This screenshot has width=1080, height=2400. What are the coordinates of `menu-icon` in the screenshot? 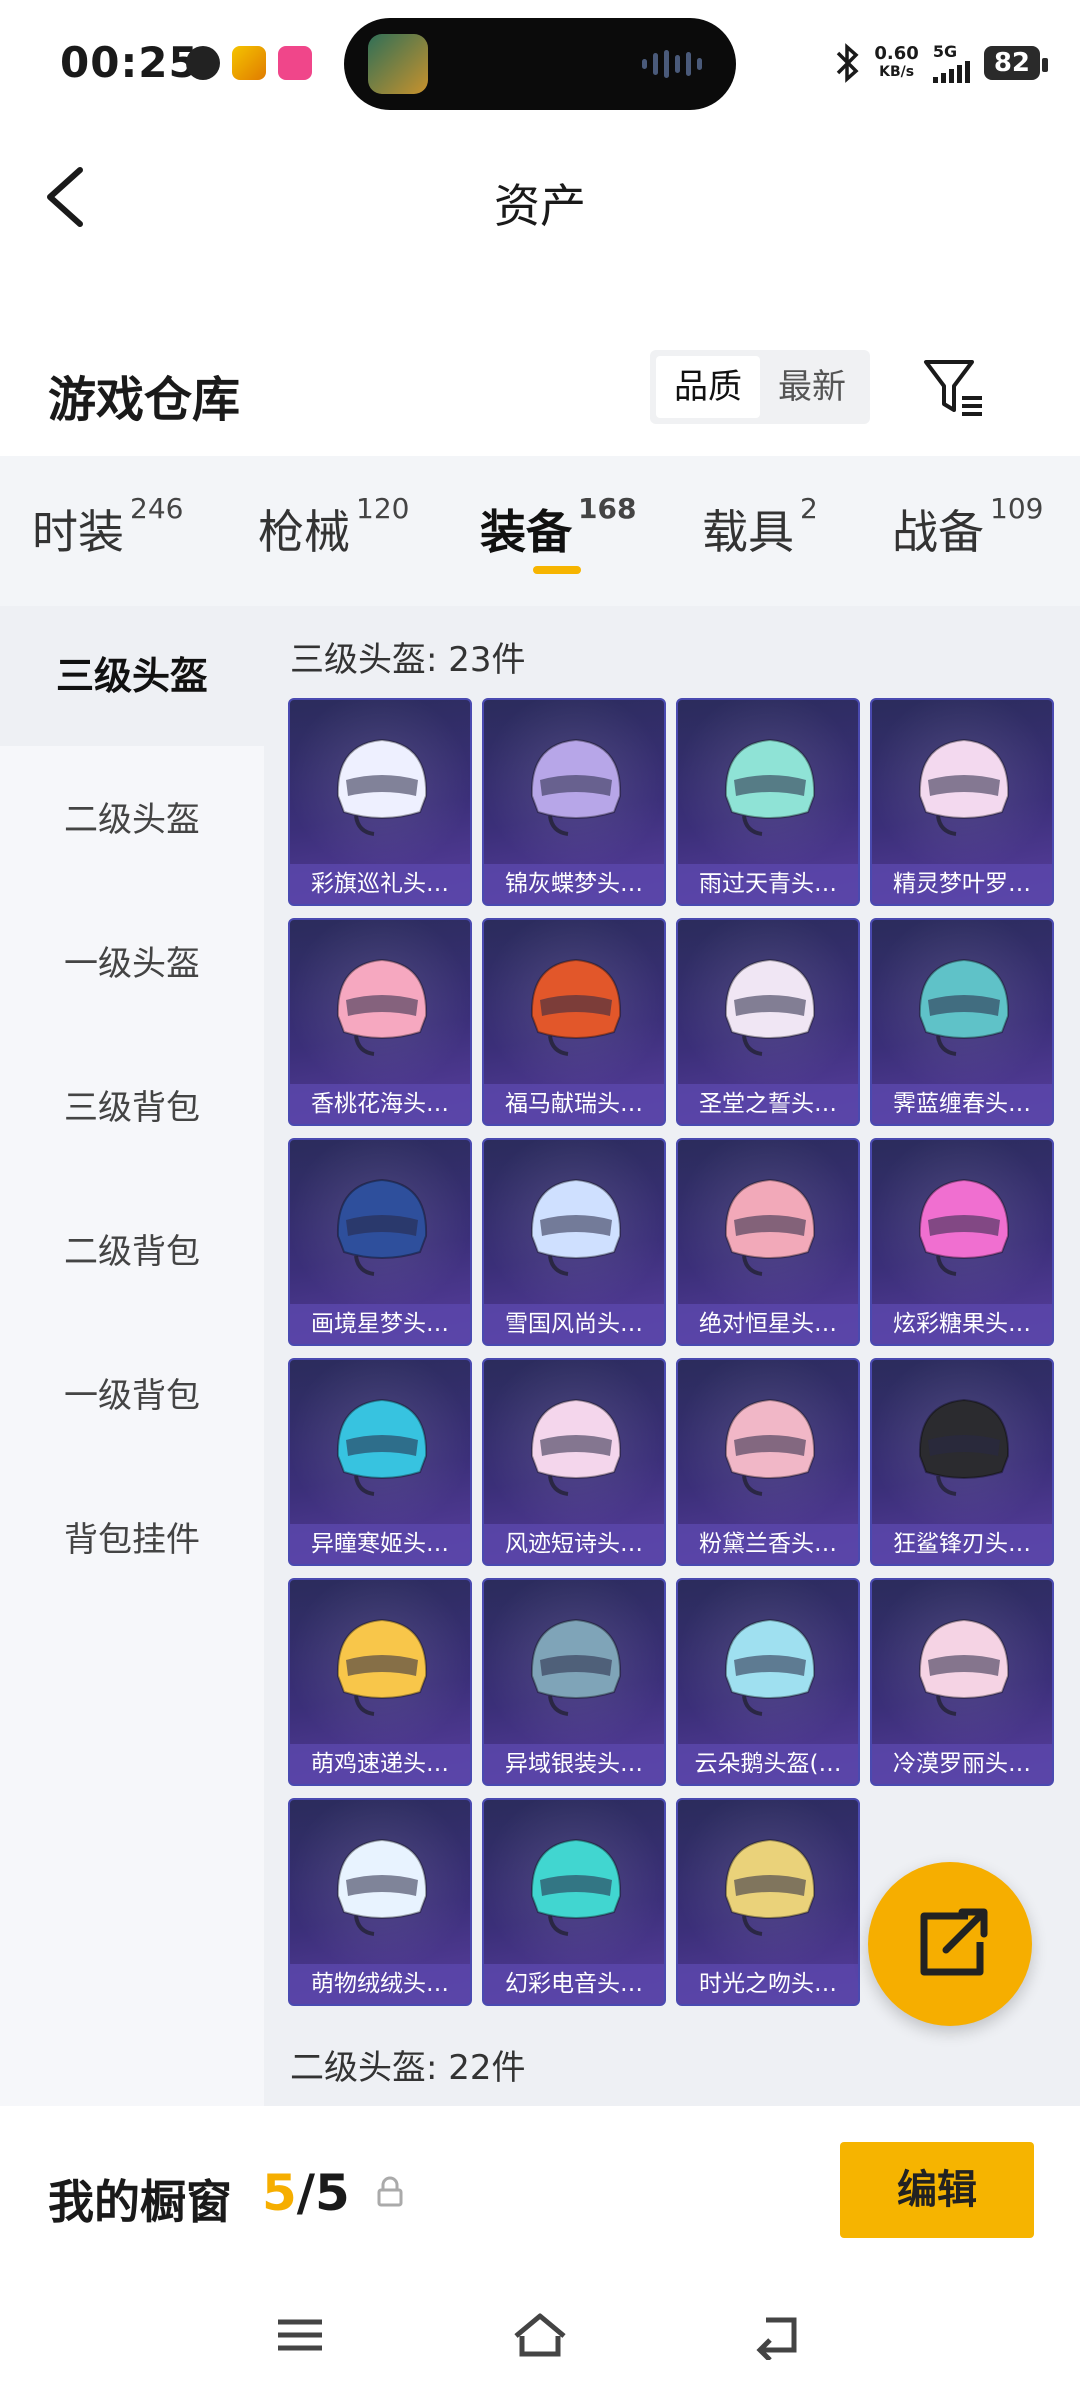 It's located at (300, 2335).